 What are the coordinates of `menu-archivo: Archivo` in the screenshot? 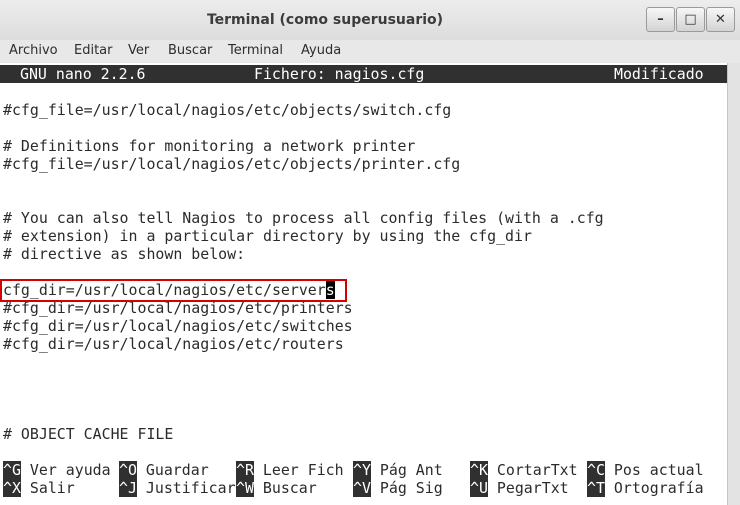 It's located at (33, 50).